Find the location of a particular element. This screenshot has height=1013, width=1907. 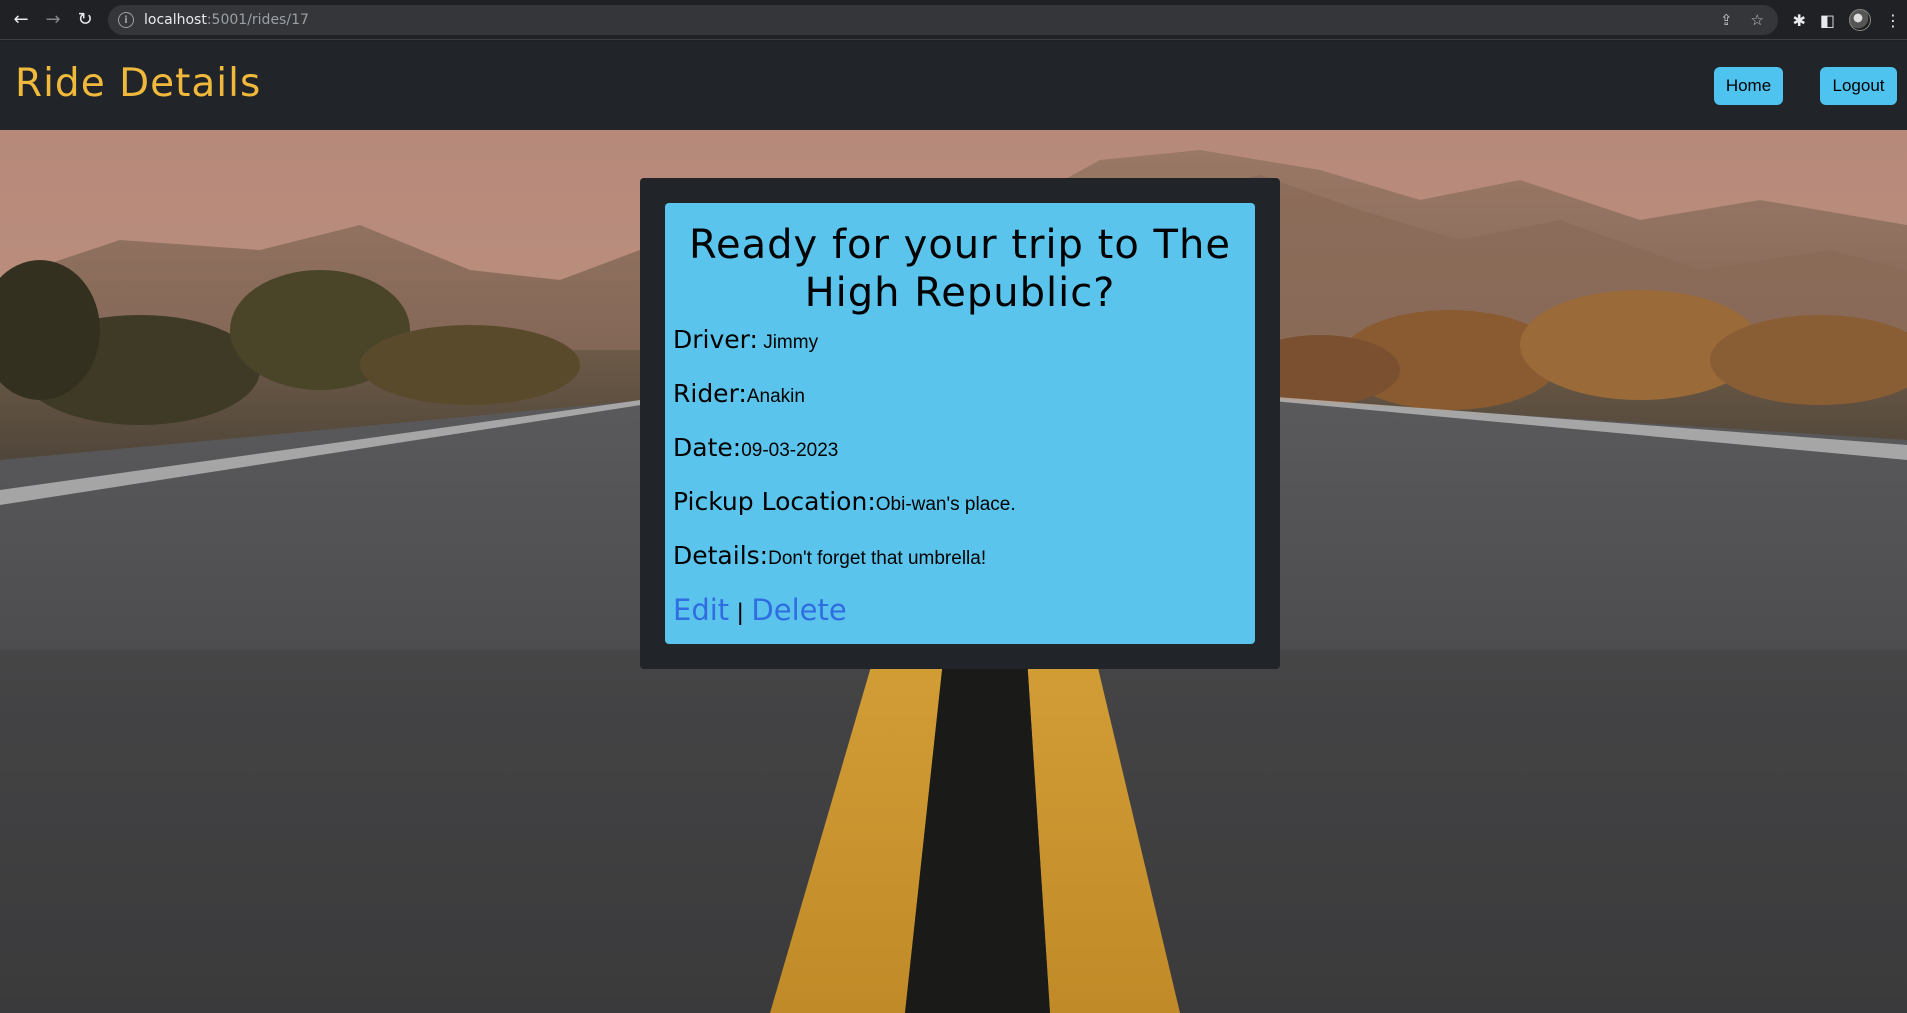

edit-link: Edit is located at coordinates (701, 610).